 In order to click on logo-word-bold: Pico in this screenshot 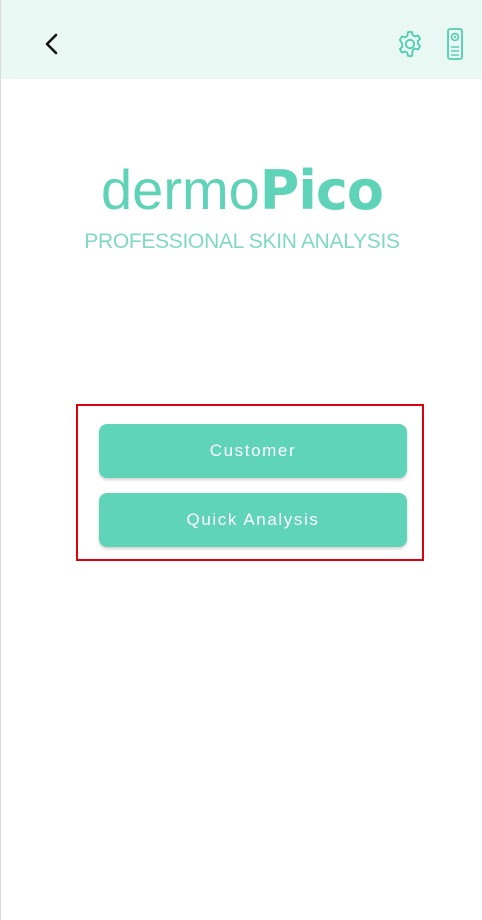, I will do `click(321, 190)`.